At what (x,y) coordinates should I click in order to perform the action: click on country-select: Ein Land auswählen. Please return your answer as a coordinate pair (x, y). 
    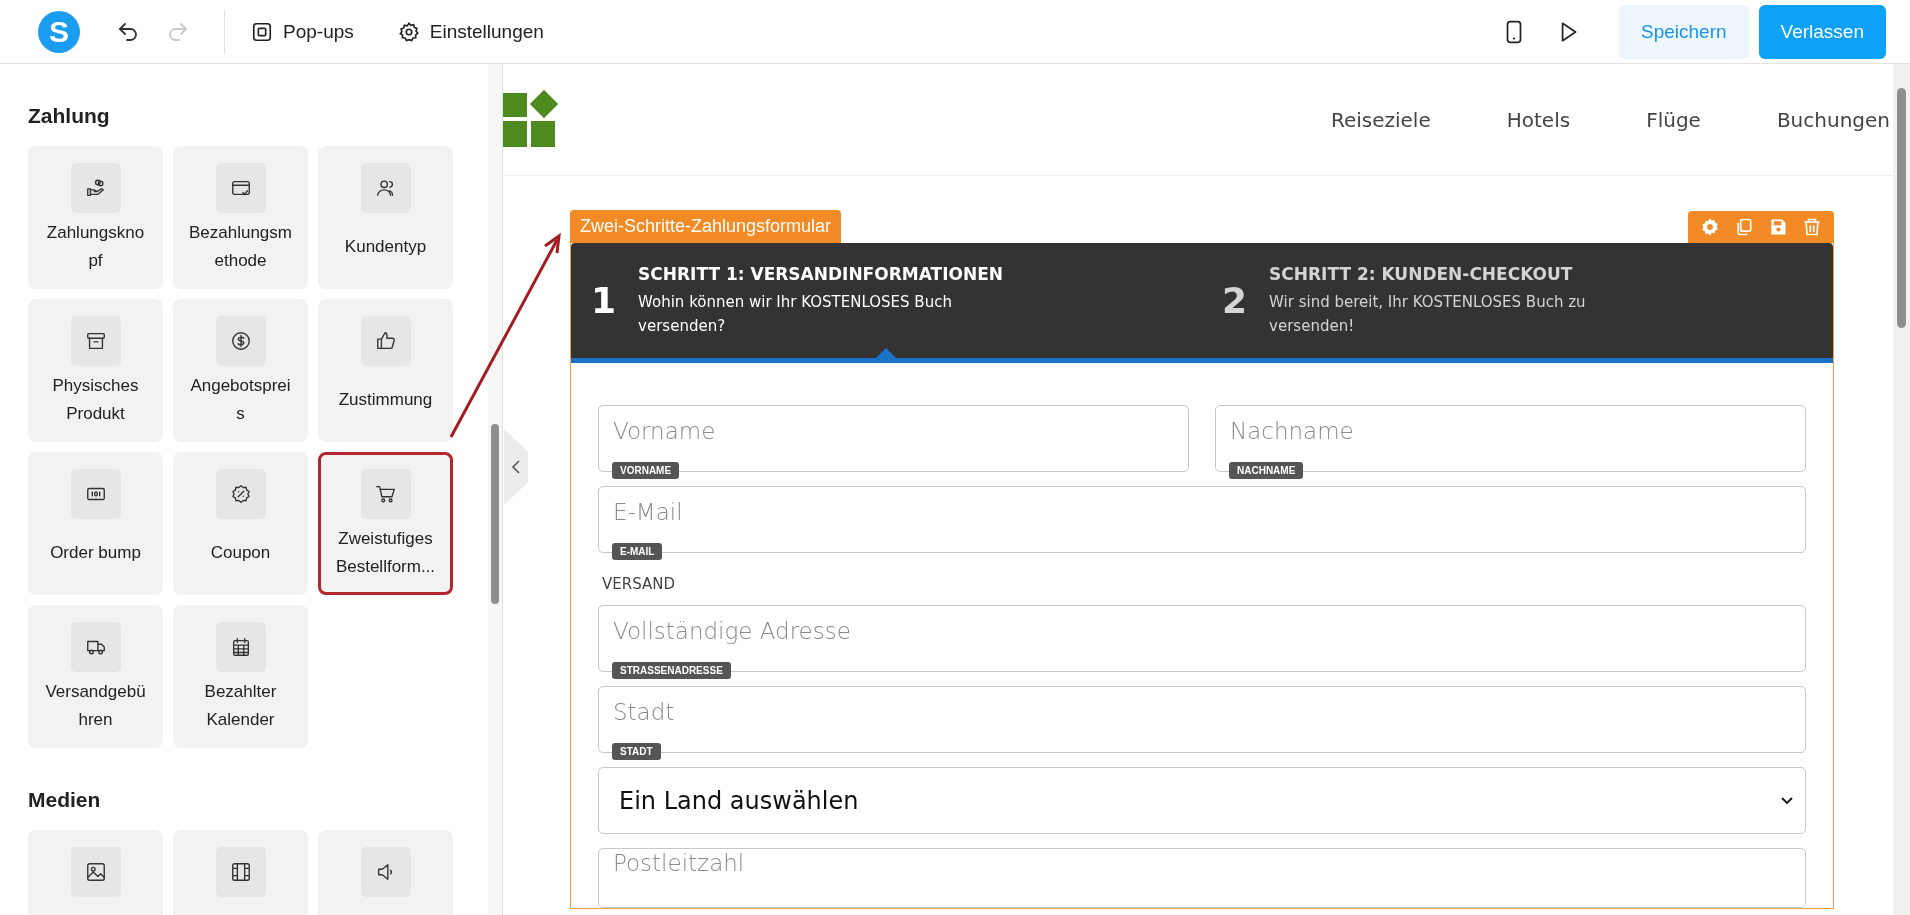
    Looking at the image, I should click on (1202, 800).